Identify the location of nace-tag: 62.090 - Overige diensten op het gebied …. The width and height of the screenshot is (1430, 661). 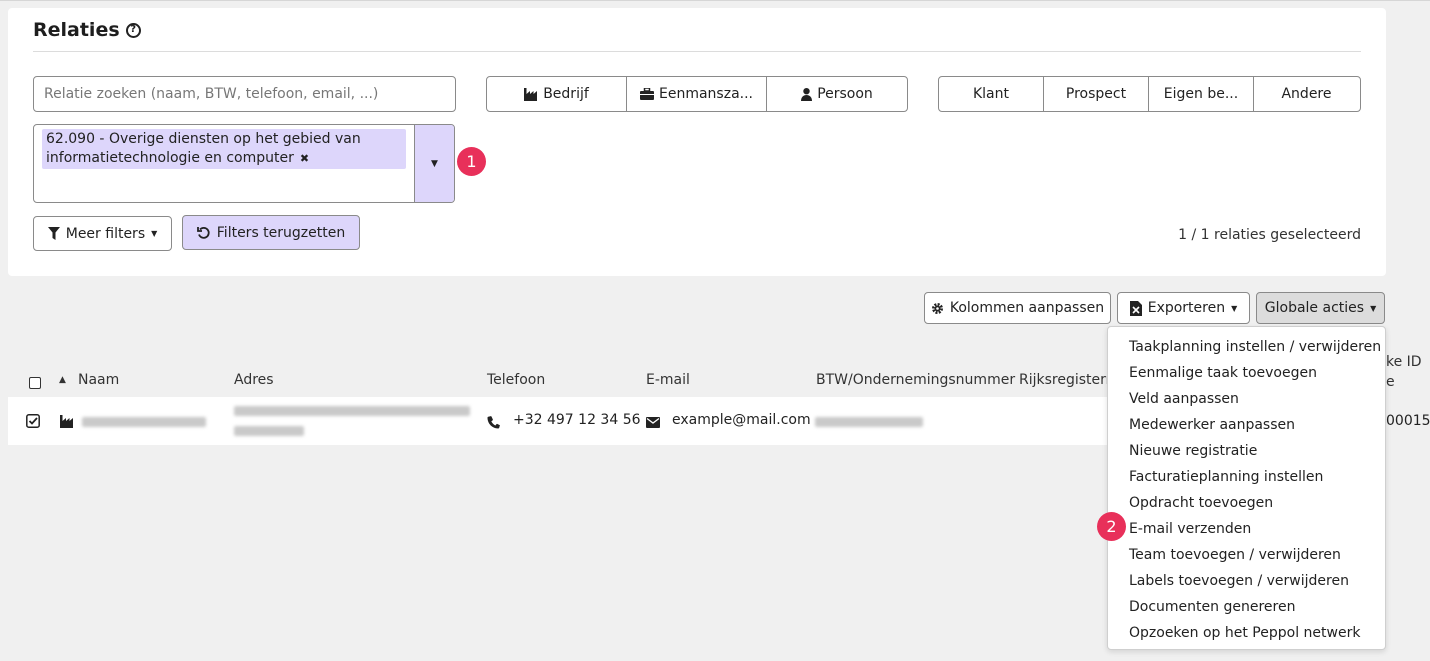
(224, 149).